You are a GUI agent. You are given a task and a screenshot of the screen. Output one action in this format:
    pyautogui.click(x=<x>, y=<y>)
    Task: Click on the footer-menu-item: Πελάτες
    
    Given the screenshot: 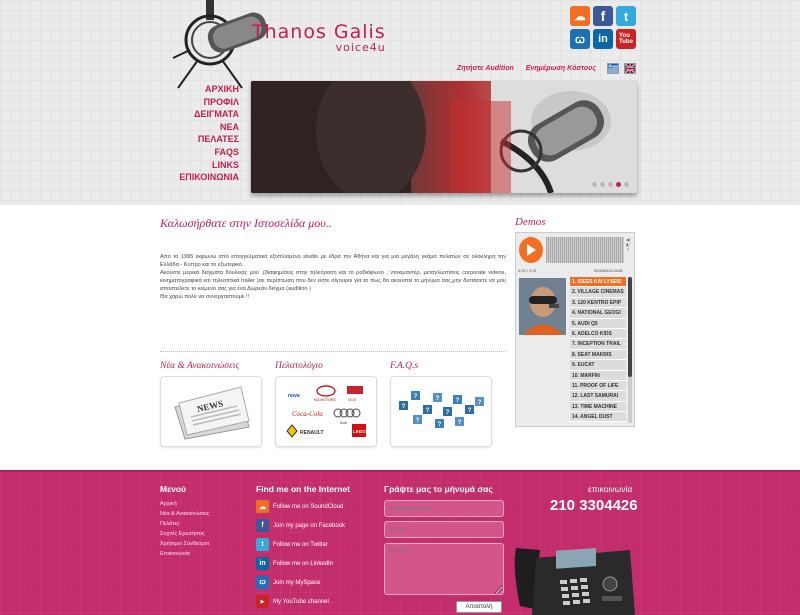 What is the action you would take?
    pyautogui.click(x=170, y=524)
    